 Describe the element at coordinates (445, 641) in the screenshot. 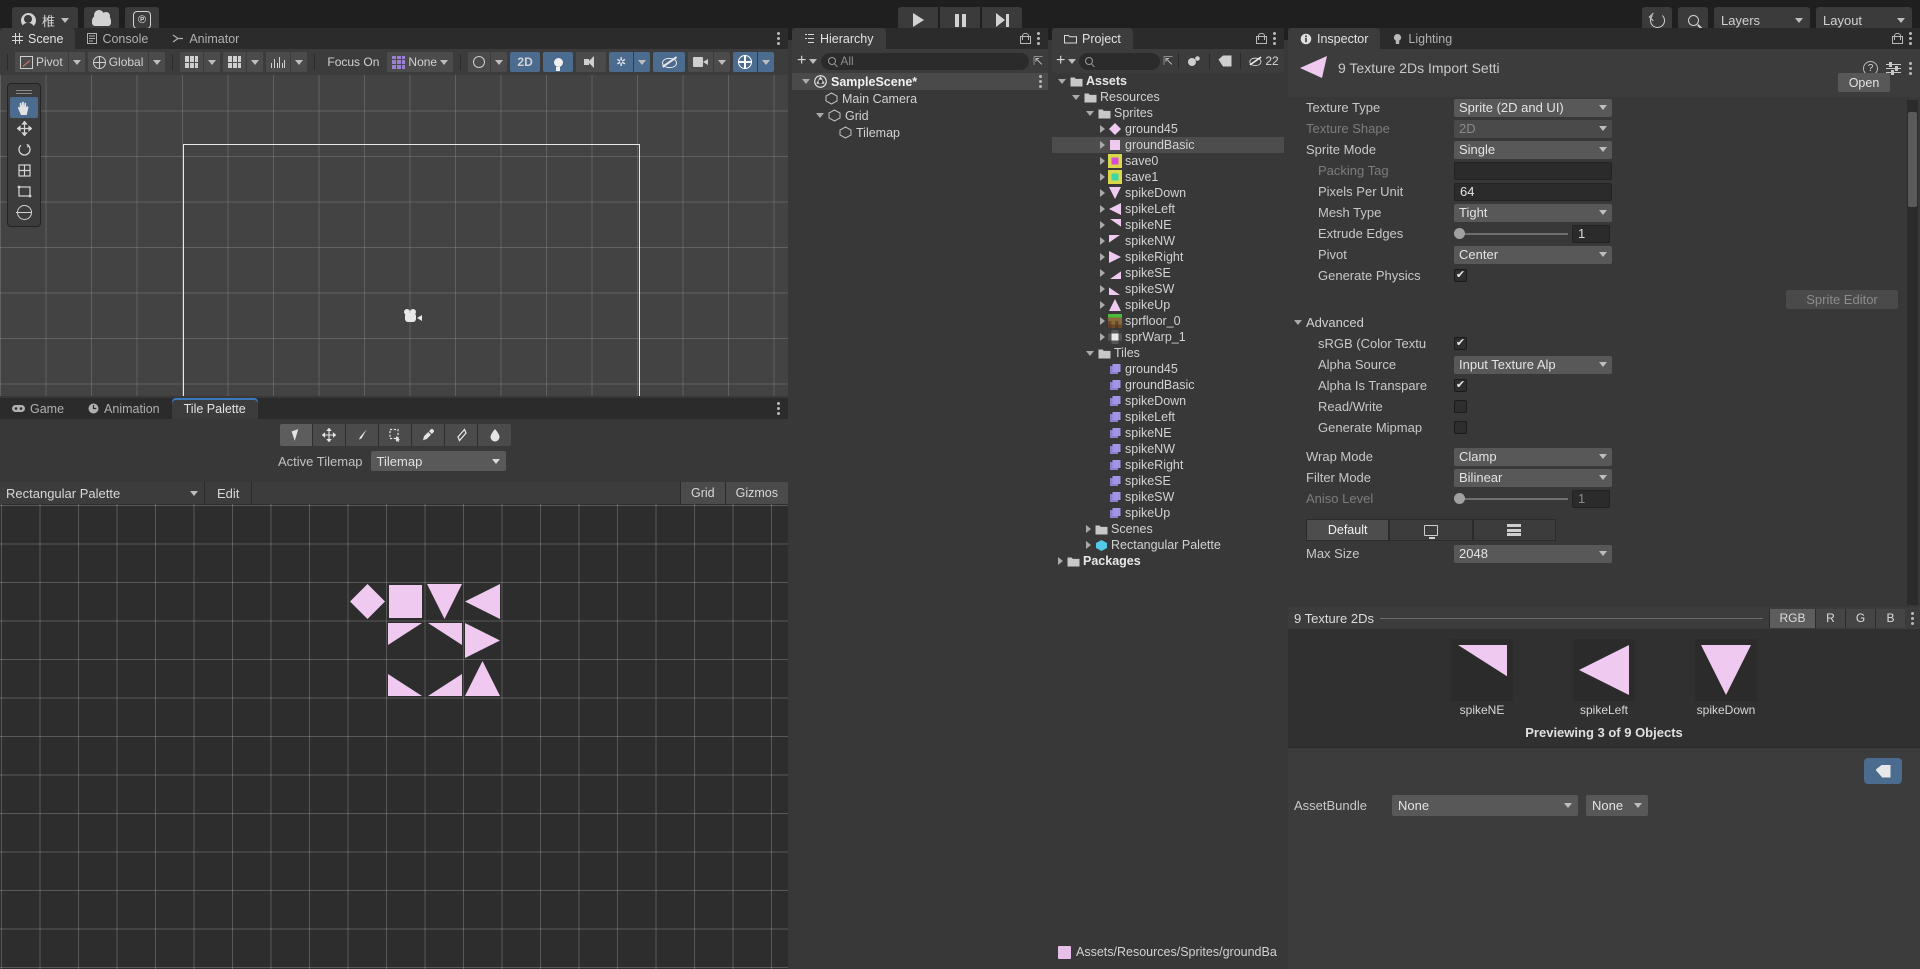

I see `palette-tile-triangle-ne` at that location.